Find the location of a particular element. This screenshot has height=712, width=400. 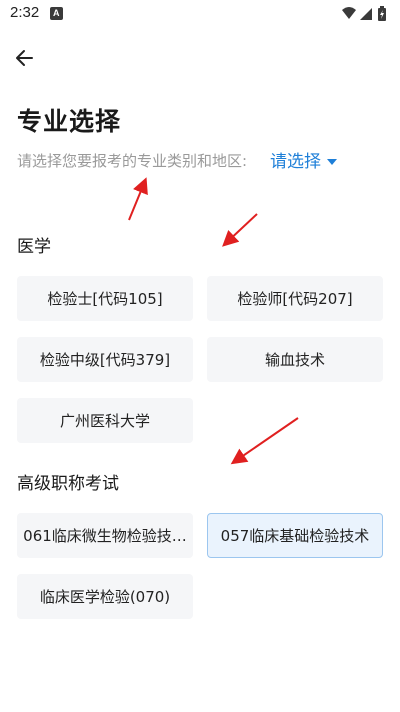

wifi-icon is located at coordinates (349, 13).